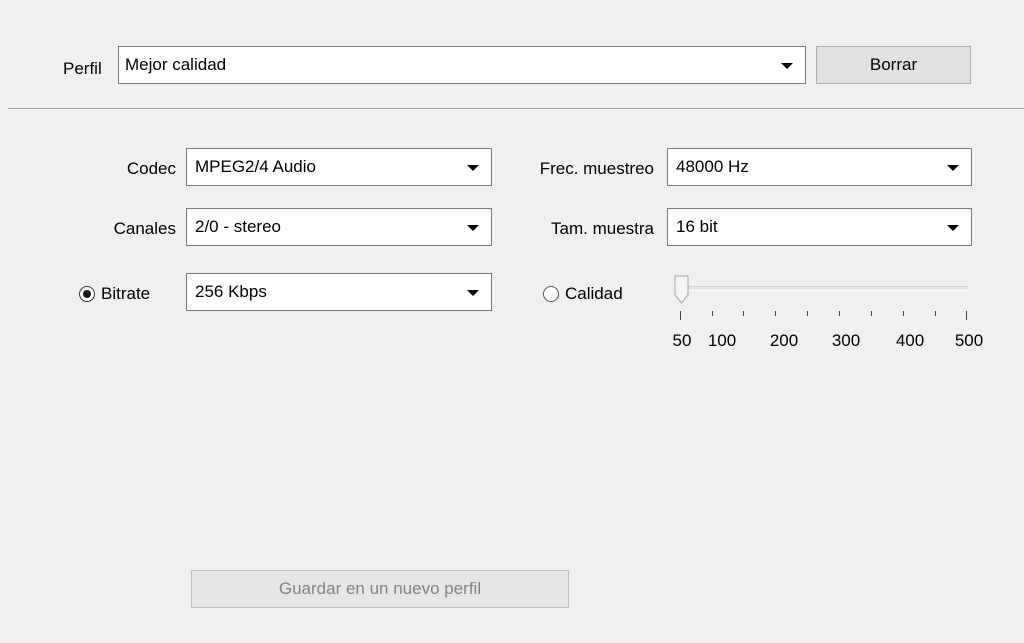 This screenshot has height=643, width=1024. What do you see at coordinates (683, 290) in the screenshot?
I see `slider-thumb` at bounding box center [683, 290].